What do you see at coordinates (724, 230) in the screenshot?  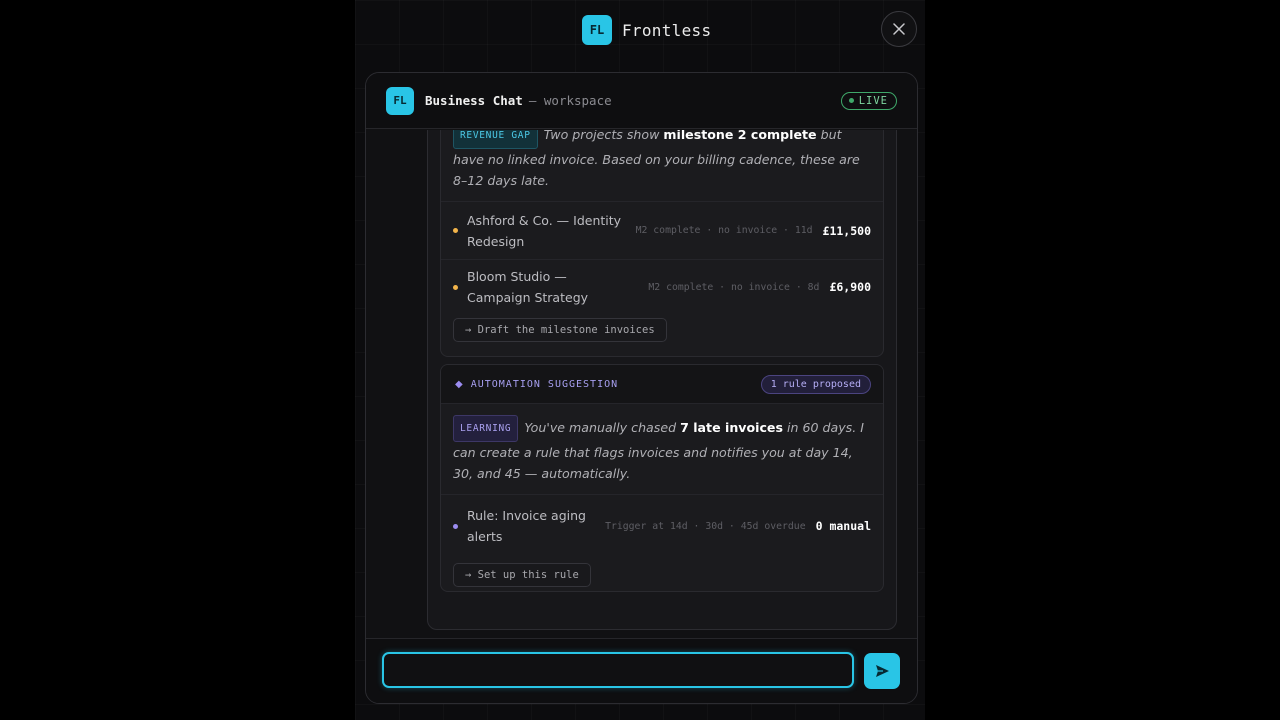 I see `invoice-row-meta: M2 complete · no invoice · 11d` at bounding box center [724, 230].